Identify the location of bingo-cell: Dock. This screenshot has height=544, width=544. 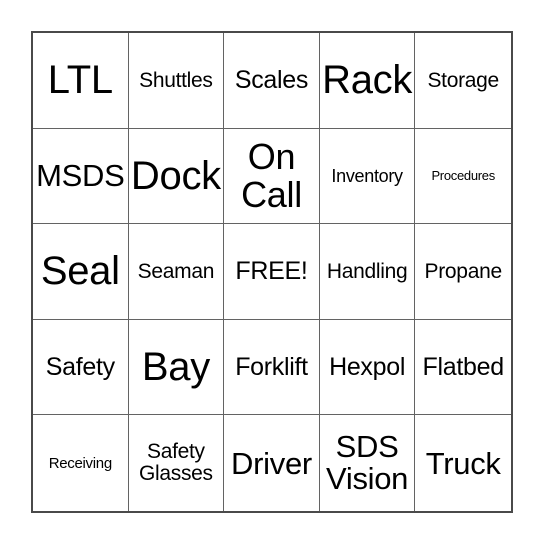
(176, 176).